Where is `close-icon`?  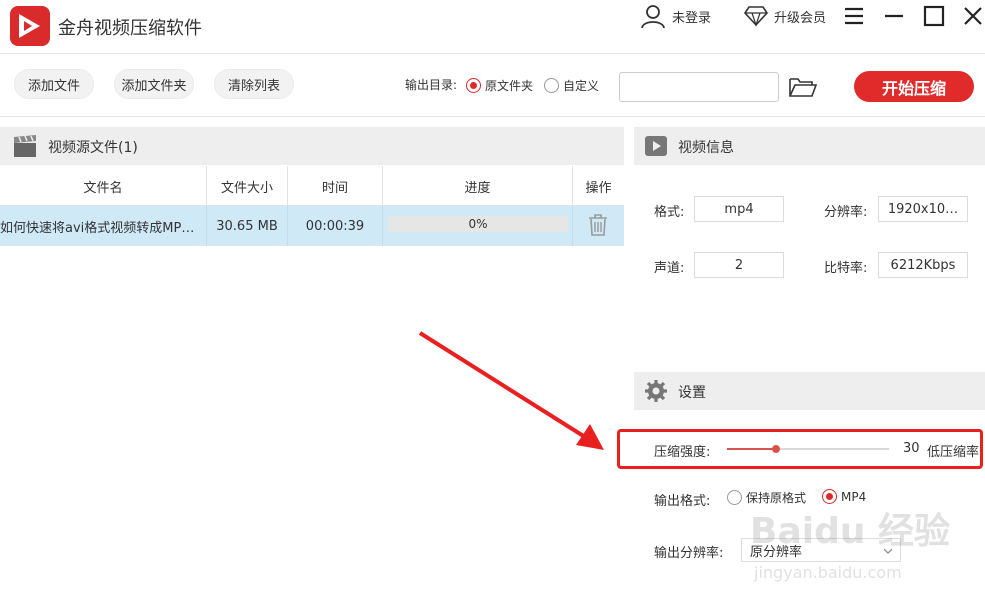 close-icon is located at coordinates (973, 16).